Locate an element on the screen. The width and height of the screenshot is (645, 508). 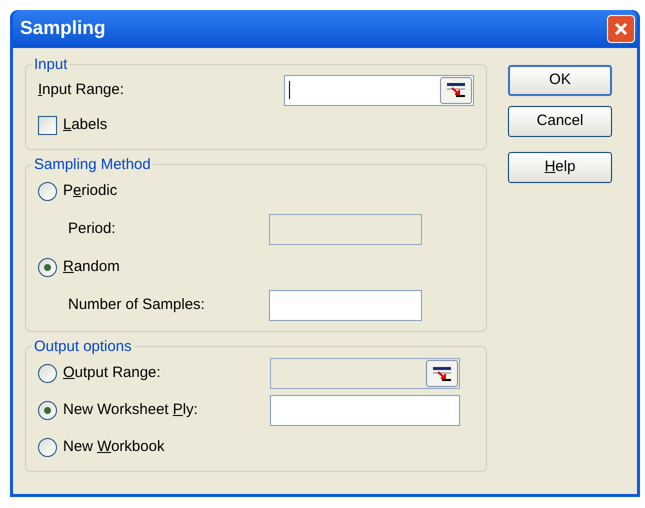
close-icon is located at coordinates (621, 29).